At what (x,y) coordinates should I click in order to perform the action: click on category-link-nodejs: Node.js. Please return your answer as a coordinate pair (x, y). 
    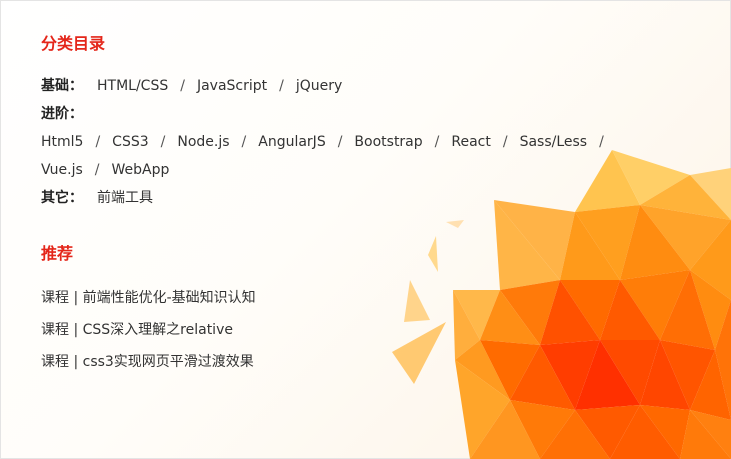
    Looking at the image, I should click on (203, 142).